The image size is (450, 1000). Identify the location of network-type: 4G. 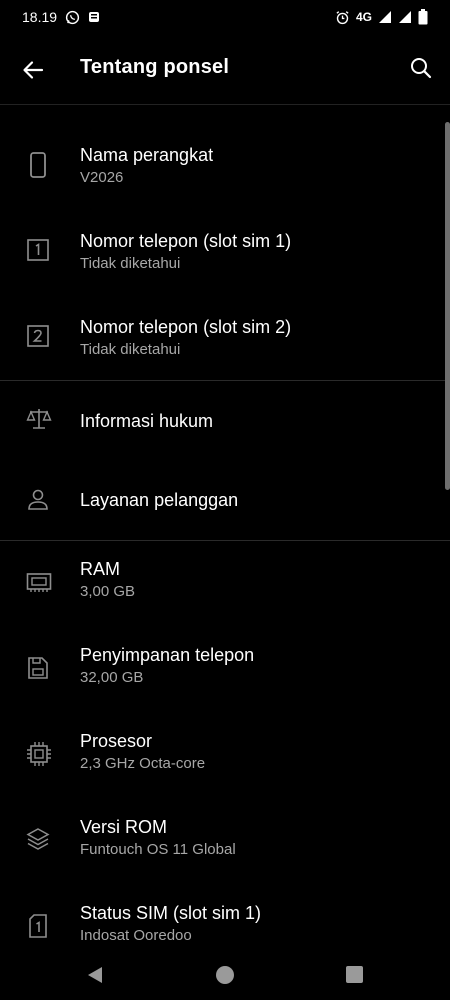
(363, 17).